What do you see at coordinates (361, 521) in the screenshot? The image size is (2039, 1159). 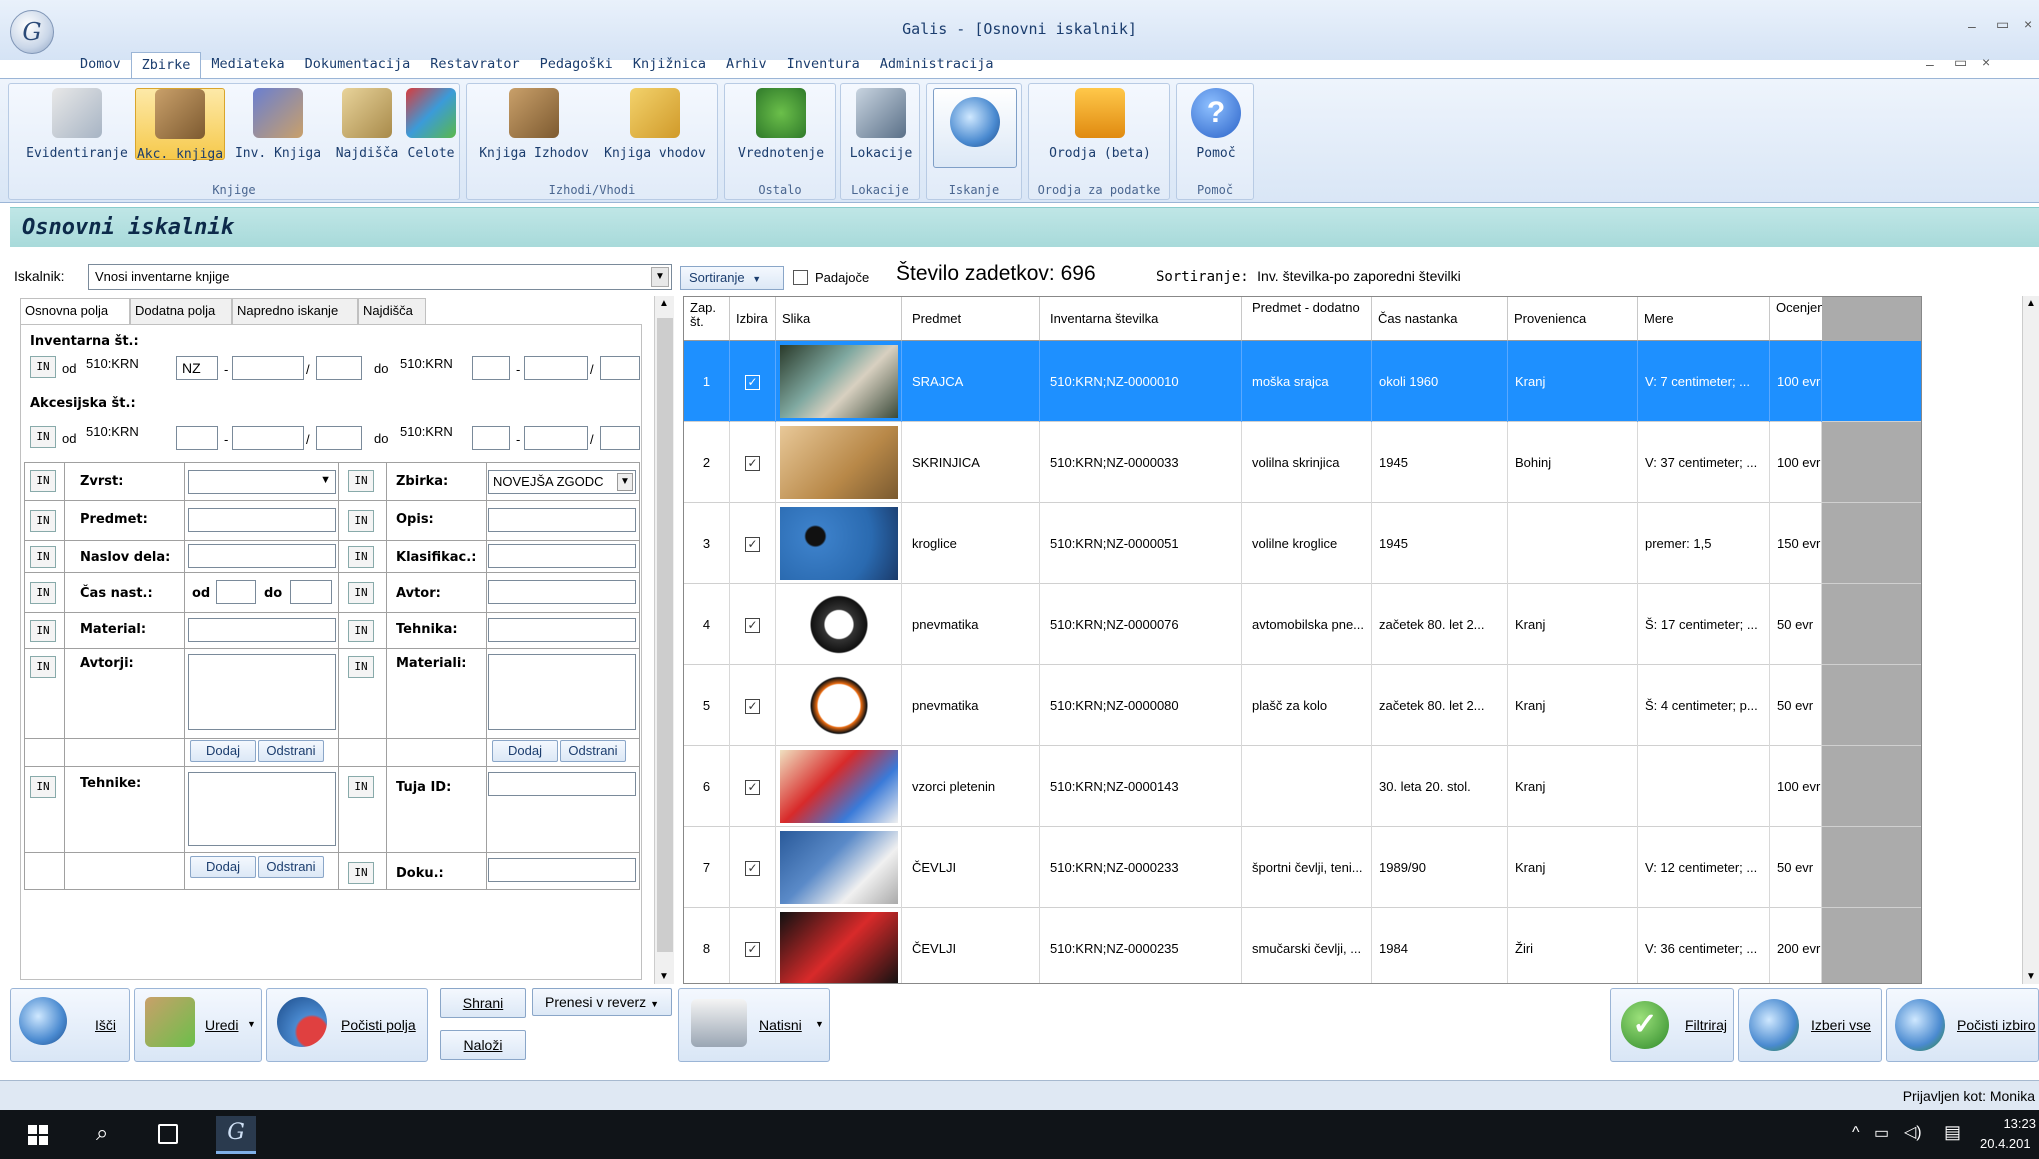 I see `opis-in-toggle: IN` at bounding box center [361, 521].